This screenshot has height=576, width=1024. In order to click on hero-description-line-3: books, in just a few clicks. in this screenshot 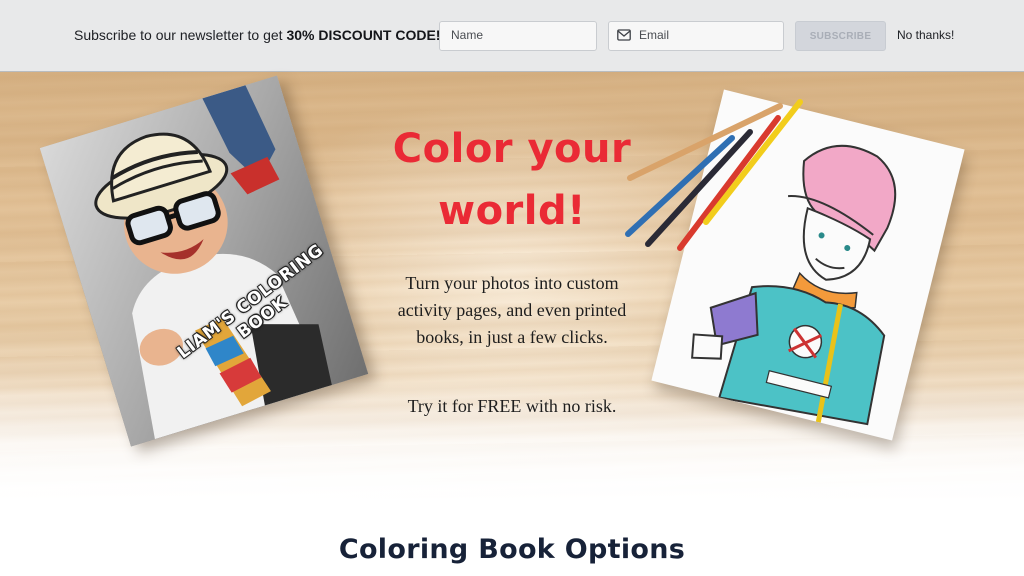, I will do `click(512, 337)`.